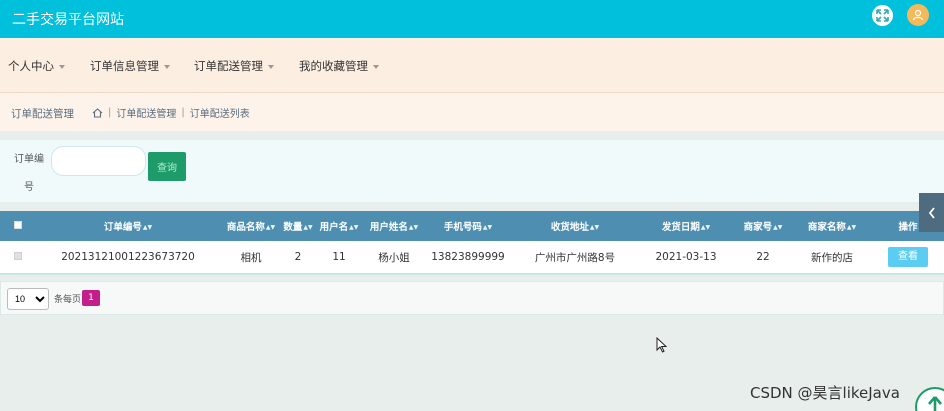  I want to click on user-icon, so click(918, 15).